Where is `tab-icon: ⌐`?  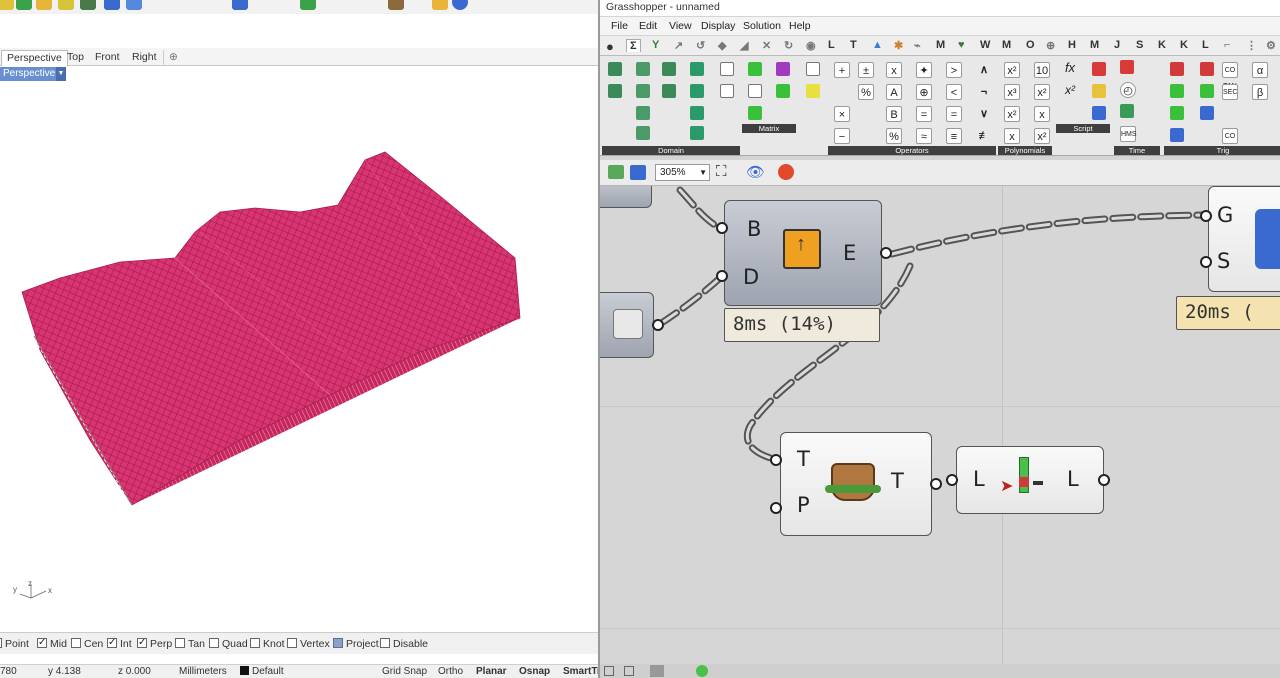
tab-icon: ⌐ is located at coordinates (1227, 45).